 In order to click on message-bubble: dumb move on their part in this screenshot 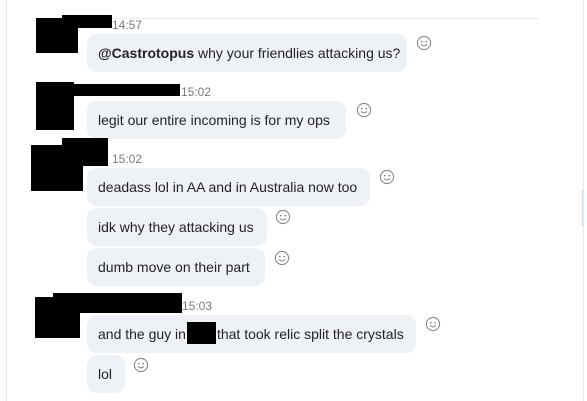, I will do `click(176, 267)`.